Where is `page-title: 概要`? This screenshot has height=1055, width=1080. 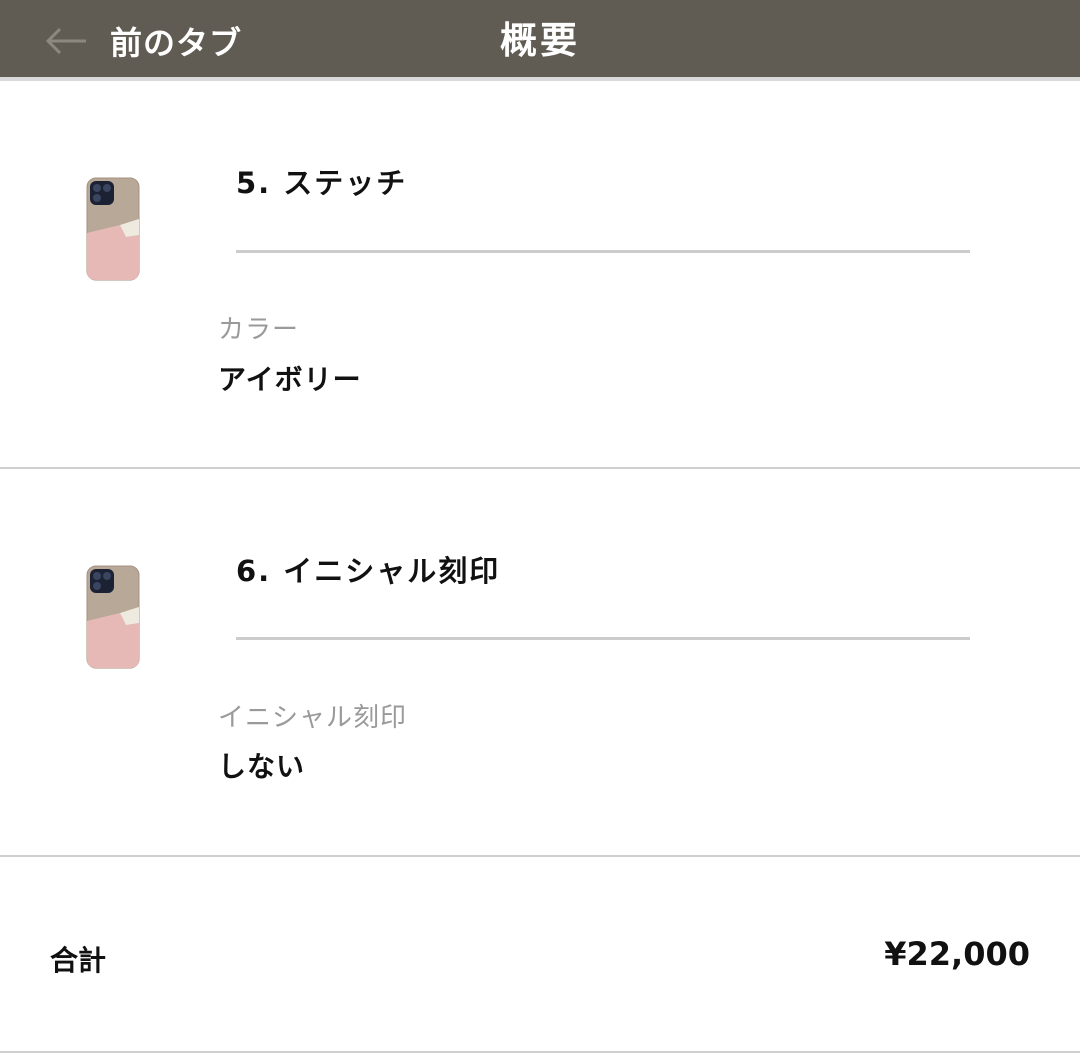
page-title: 概要 is located at coordinates (540, 40).